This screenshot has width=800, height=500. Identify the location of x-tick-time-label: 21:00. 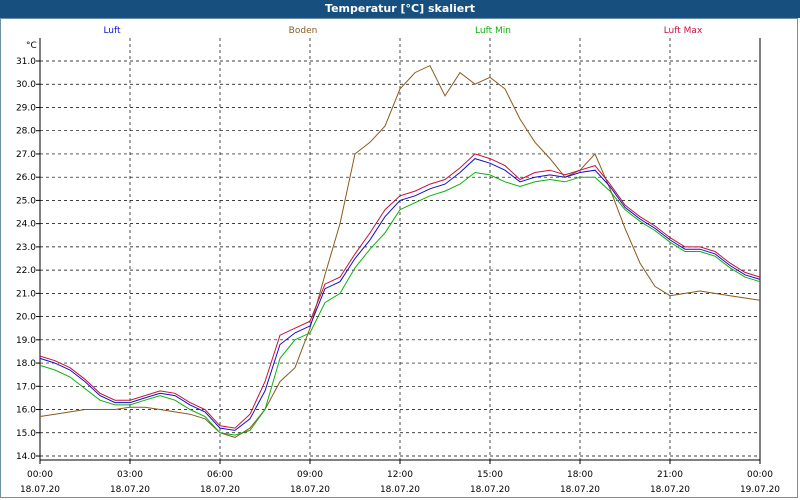
(670, 475).